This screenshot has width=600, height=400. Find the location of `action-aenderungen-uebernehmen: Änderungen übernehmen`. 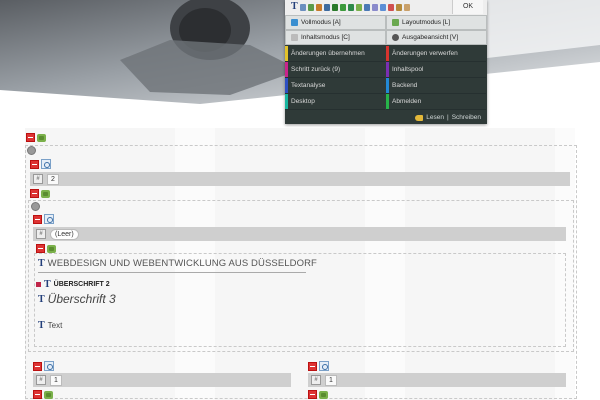

action-aenderungen-uebernehmen: Änderungen übernehmen is located at coordinates (335, 54).